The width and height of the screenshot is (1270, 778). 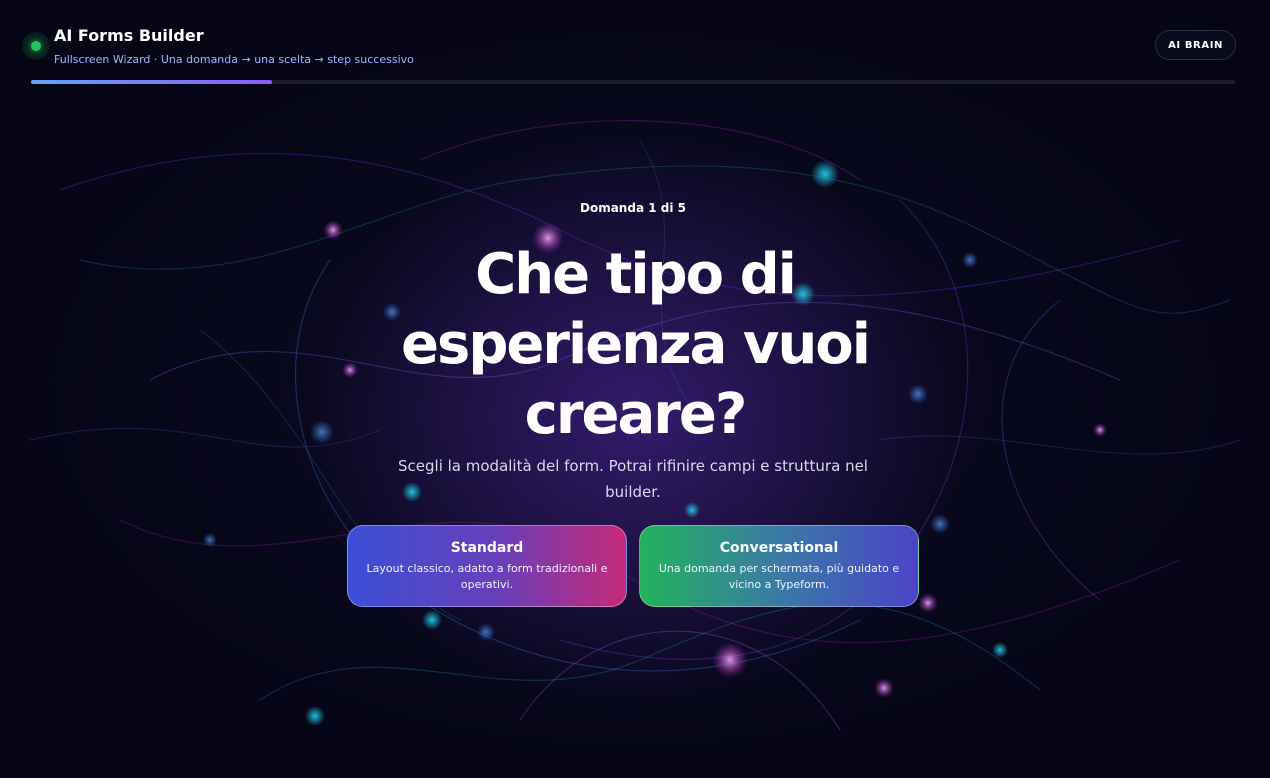 I want to click on question-title: Che tipo di esperienza vuoi creare?, so click(x=636, y=344).